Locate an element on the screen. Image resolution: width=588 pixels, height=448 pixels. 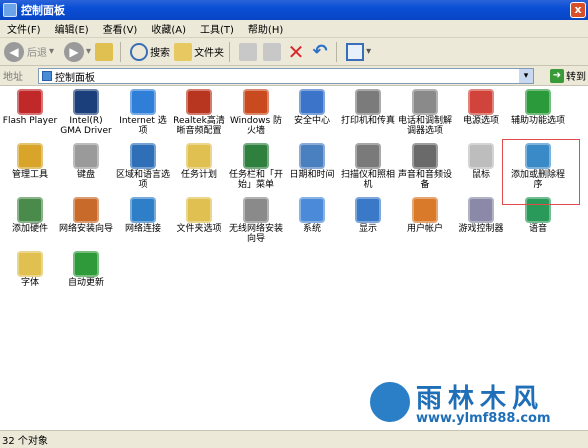
item-label: Realtek高清晰音频配置 is located at coordinates (199, 126).